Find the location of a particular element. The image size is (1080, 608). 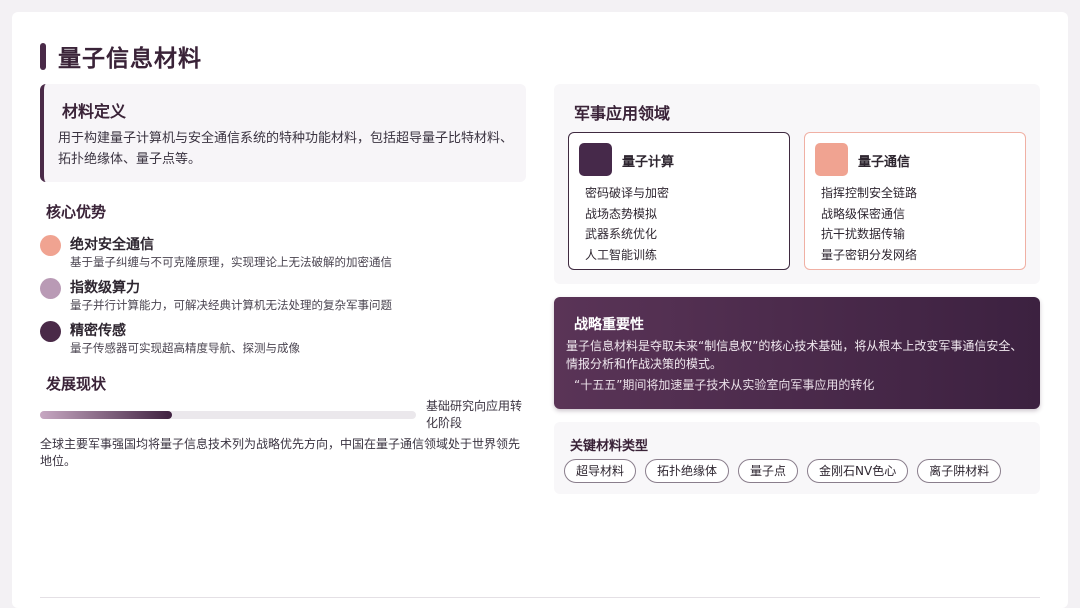

military-card-quantum-communication: 量子通信 指挥控制安全链路 战略级保密通信 抗干扰数据传输 量子密钥分发网络 is located at coordinates (915, 201).